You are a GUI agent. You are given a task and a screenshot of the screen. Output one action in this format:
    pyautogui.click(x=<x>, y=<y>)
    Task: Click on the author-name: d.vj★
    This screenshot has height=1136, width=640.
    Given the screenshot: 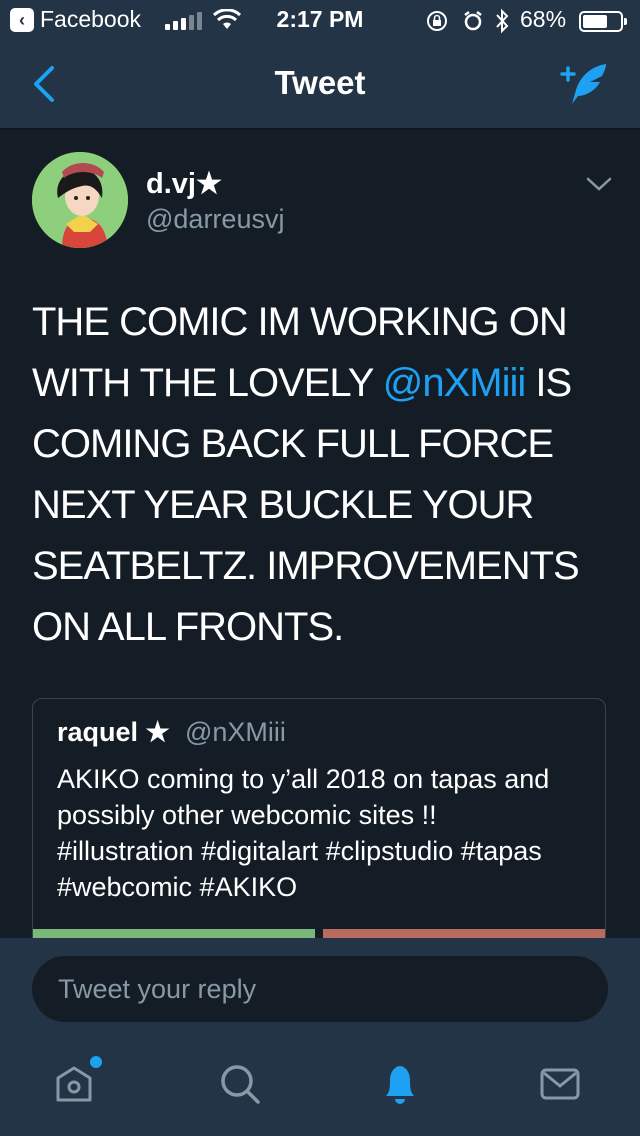 What is the action you would take?
    pyautogui.click(x=184, y=183)
    